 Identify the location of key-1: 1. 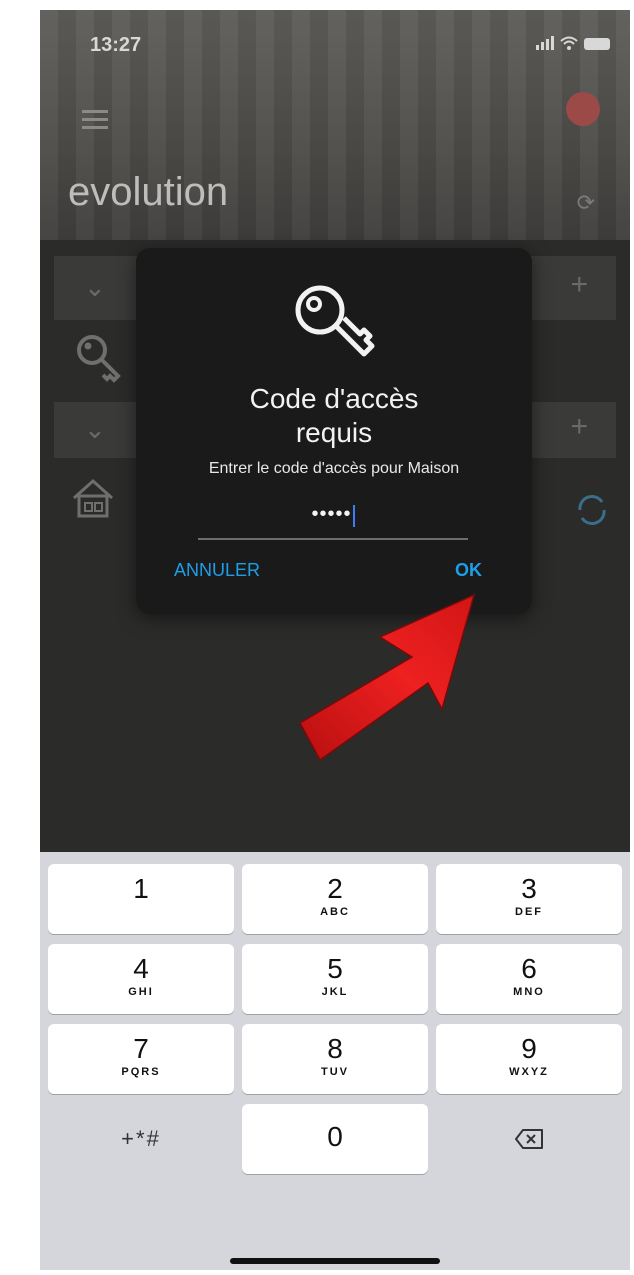
(141, 899).